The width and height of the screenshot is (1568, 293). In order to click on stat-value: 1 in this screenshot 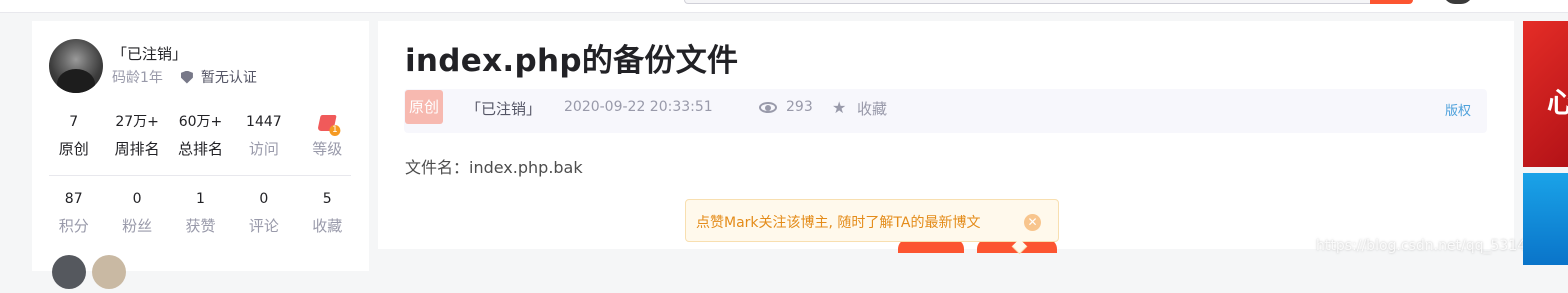, I will do `click(200, 199)`.